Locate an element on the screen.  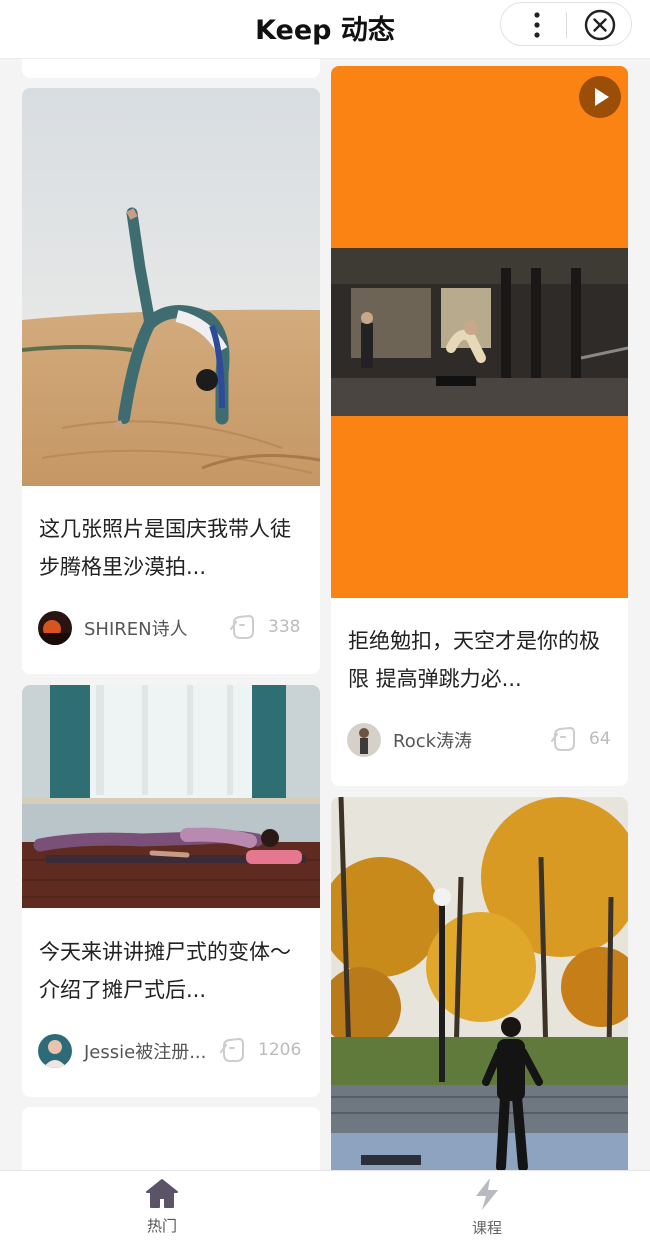
like-count: 1206 is located at coordinates (280, 1050).